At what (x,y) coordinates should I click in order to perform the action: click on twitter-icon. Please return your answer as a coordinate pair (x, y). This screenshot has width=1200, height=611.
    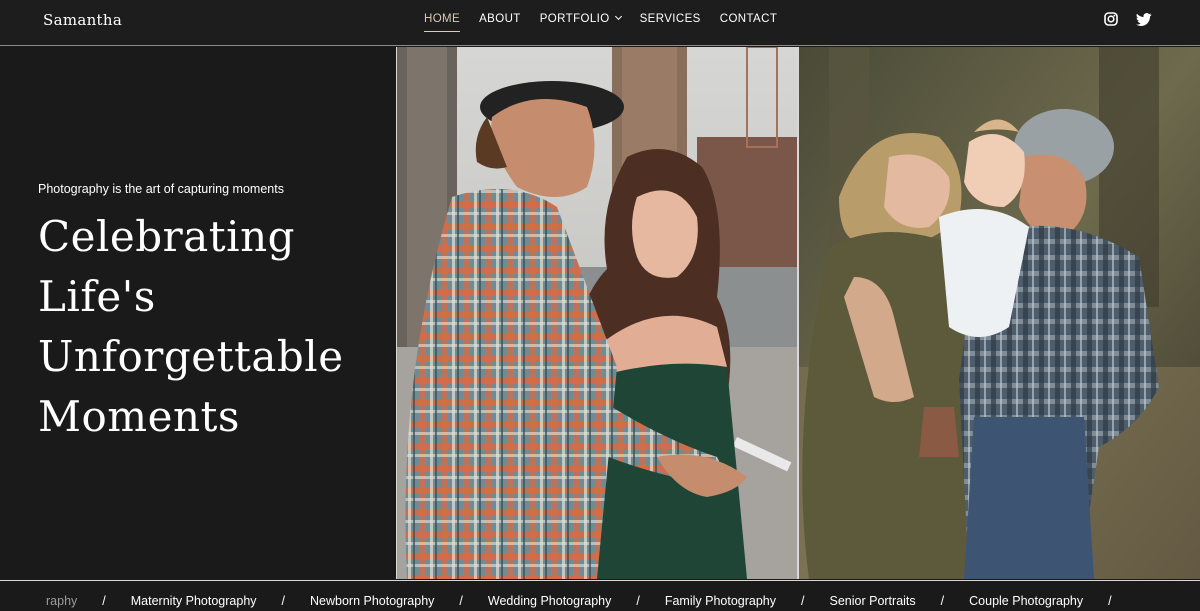
    Looking at the image, I should click on (1144, 19).